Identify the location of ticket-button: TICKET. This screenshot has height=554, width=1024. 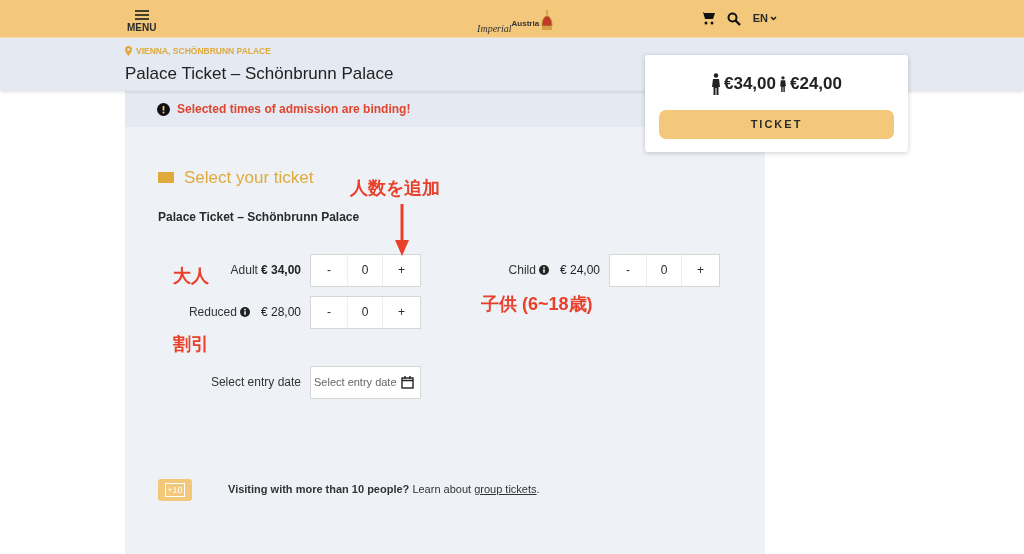
(776, 124).